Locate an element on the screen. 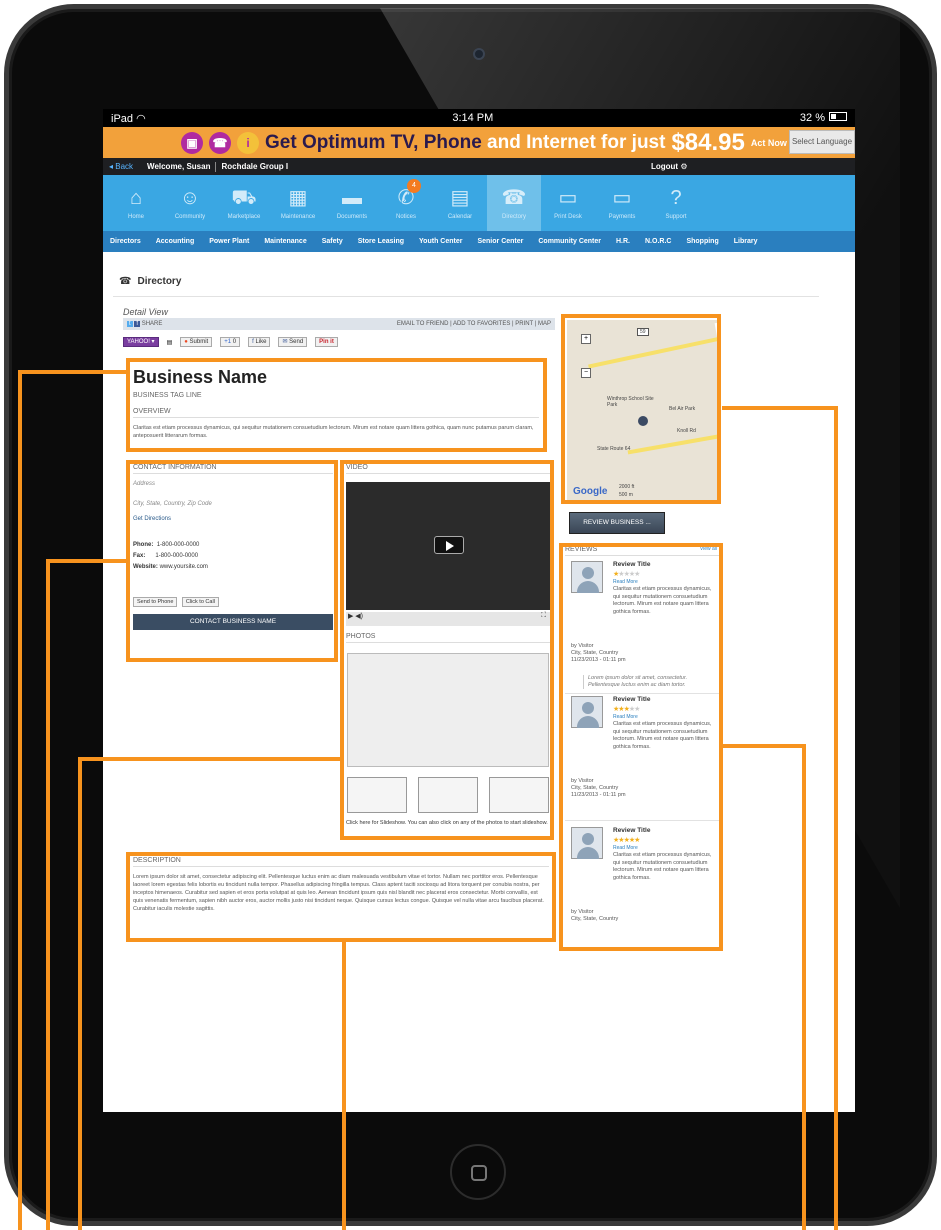  home-button is located at coordinates (478, 1172).